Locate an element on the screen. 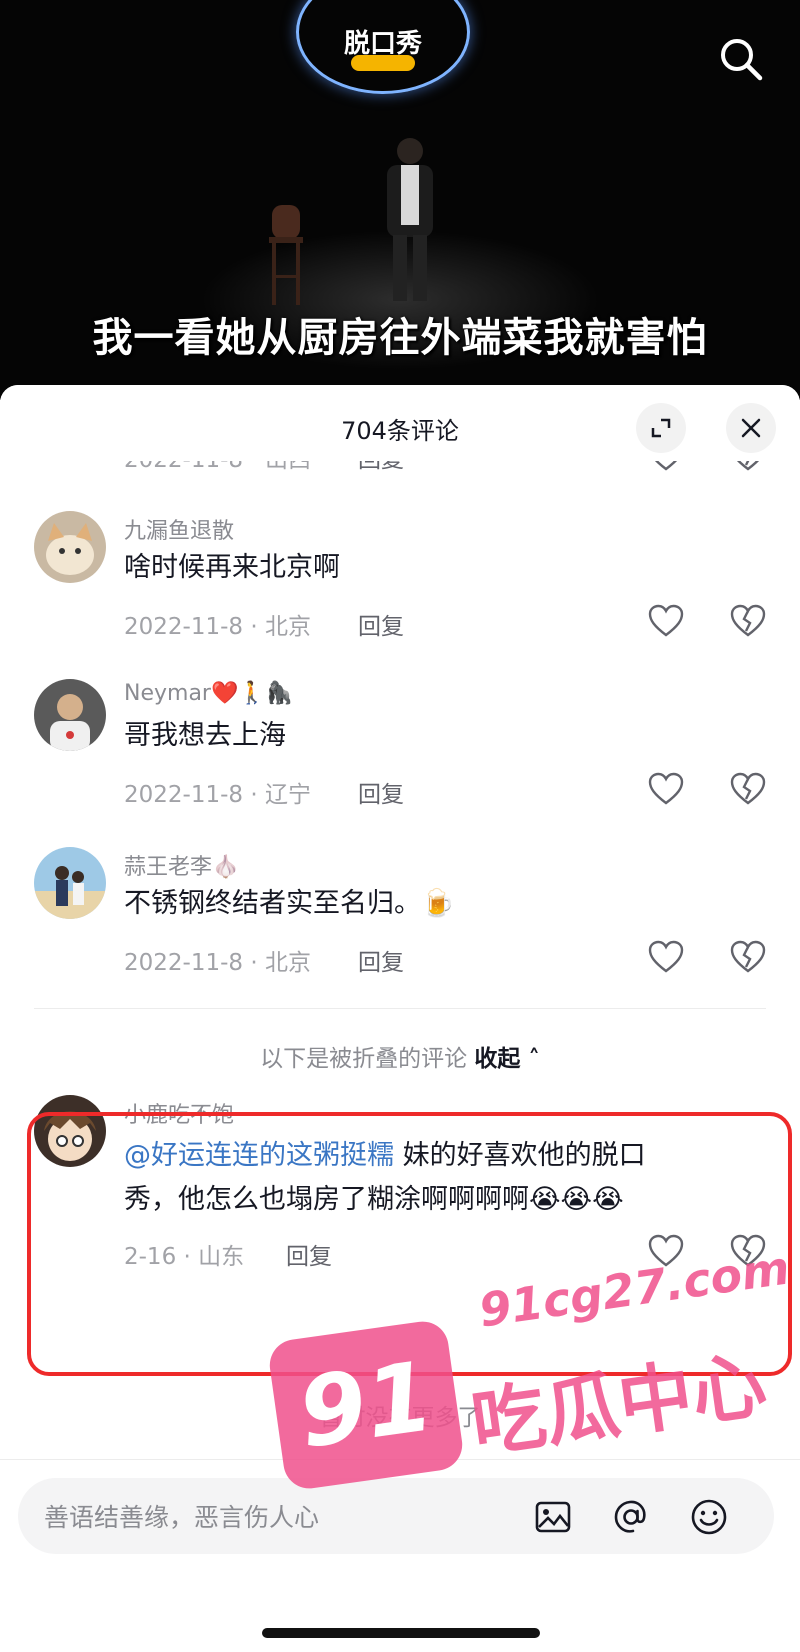 The width and height of the screenshot is (800, 1652). comment-item: 蒜王老李🧄 不锈钢终结者实至名归。🍺 2022-11-8 · 北京 回复 is located at coordinates (400, 918).